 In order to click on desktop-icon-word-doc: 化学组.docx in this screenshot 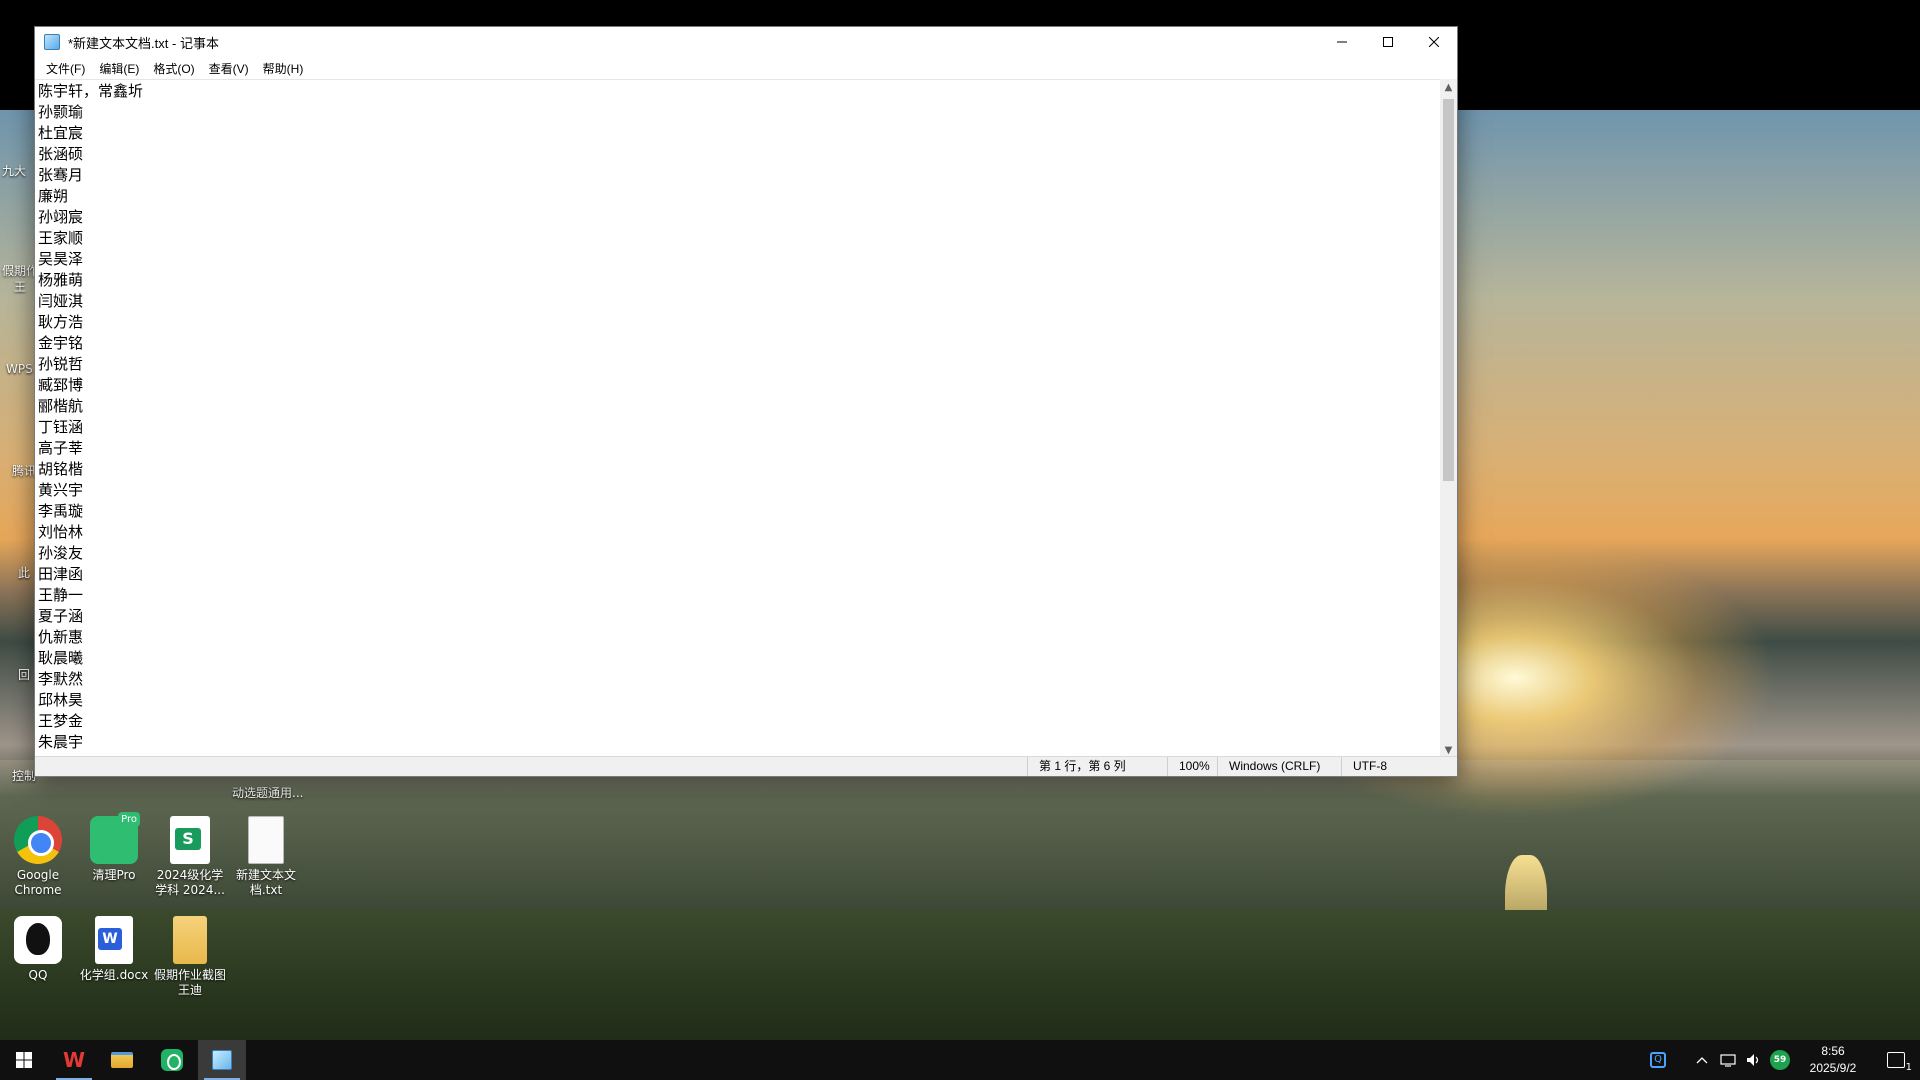, I will do `click(114, 949)`.